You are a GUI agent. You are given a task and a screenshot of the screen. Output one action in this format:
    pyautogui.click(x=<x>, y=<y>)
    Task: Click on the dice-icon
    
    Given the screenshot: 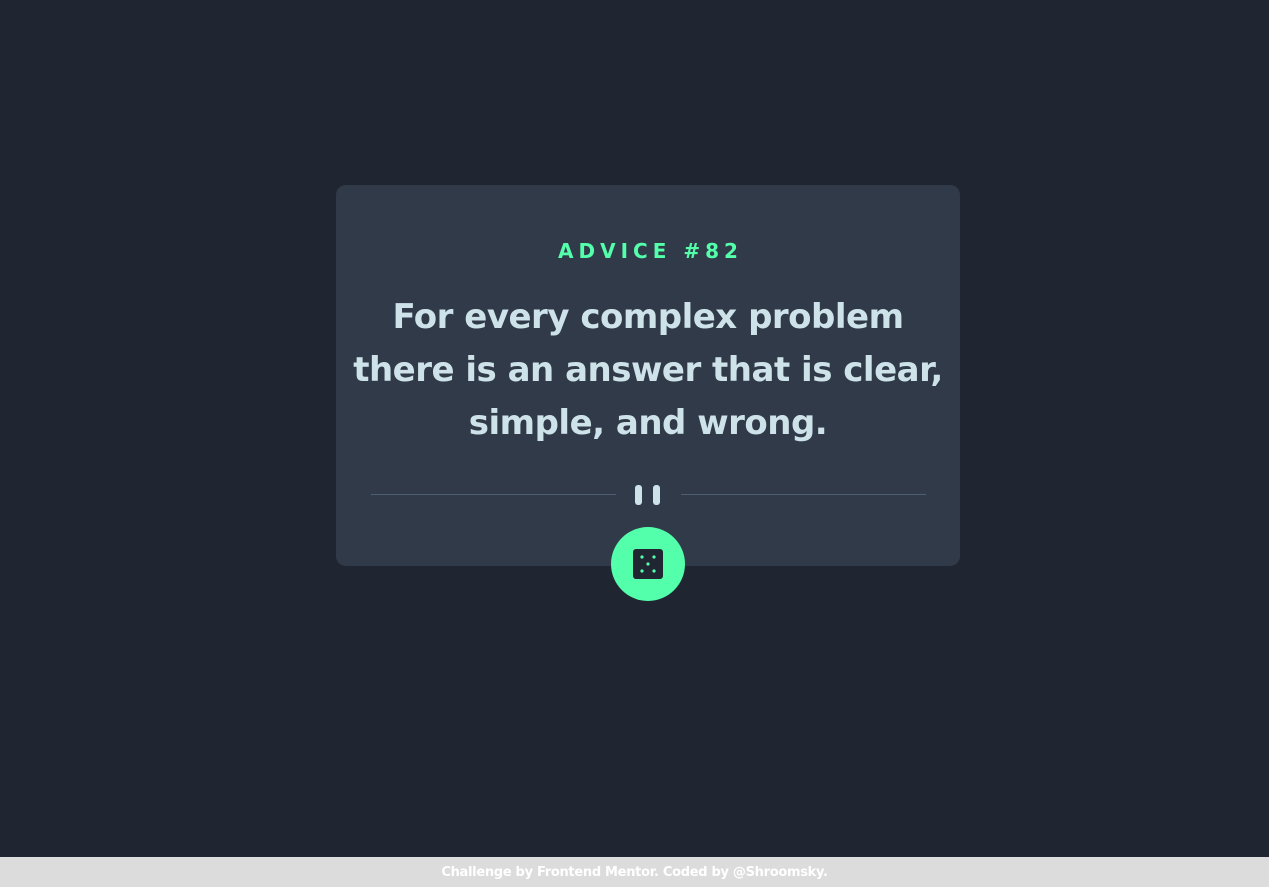 What is the action you would take?
    pyautogui.click(x=648, y=564)
    